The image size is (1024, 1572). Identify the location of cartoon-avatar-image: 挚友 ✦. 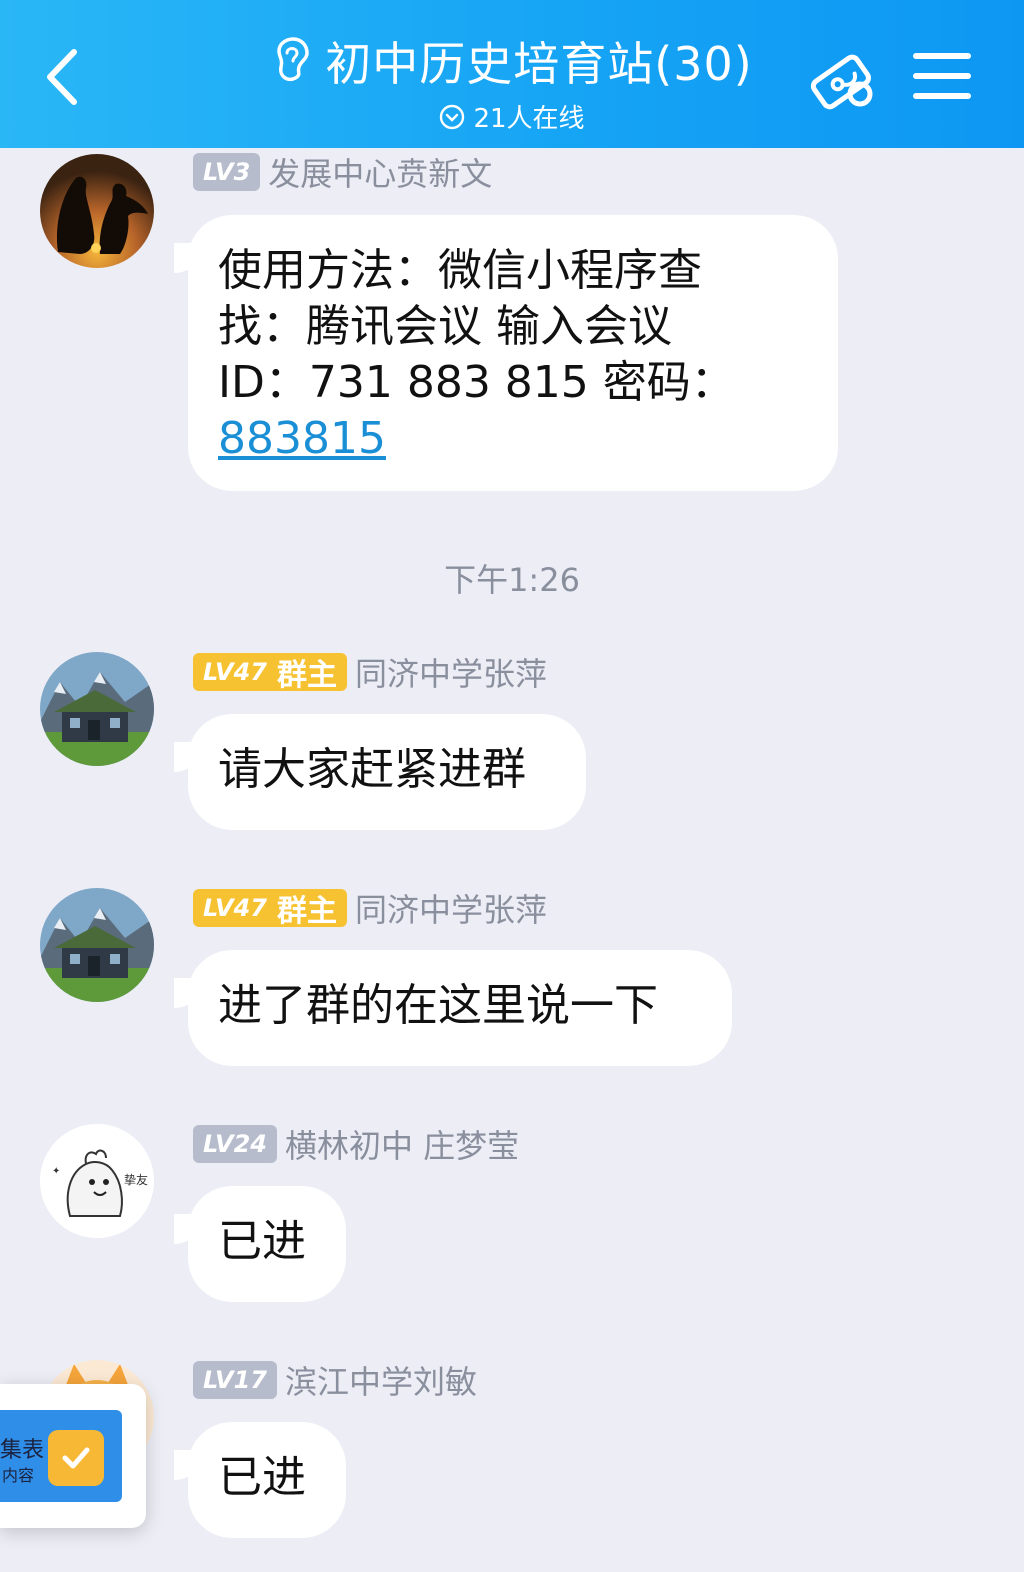
(97, 1181).